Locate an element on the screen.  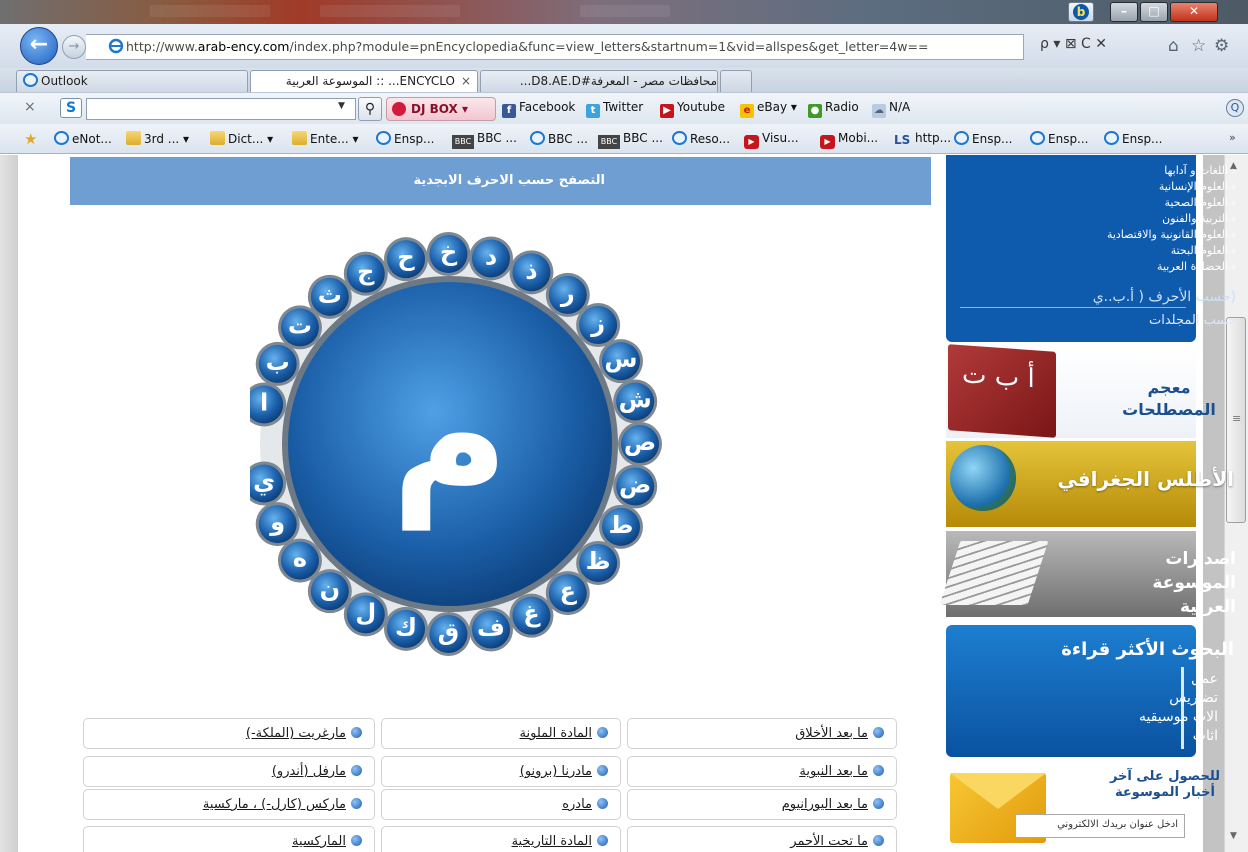
letter-button: ب is located at coordinates (277, 363).